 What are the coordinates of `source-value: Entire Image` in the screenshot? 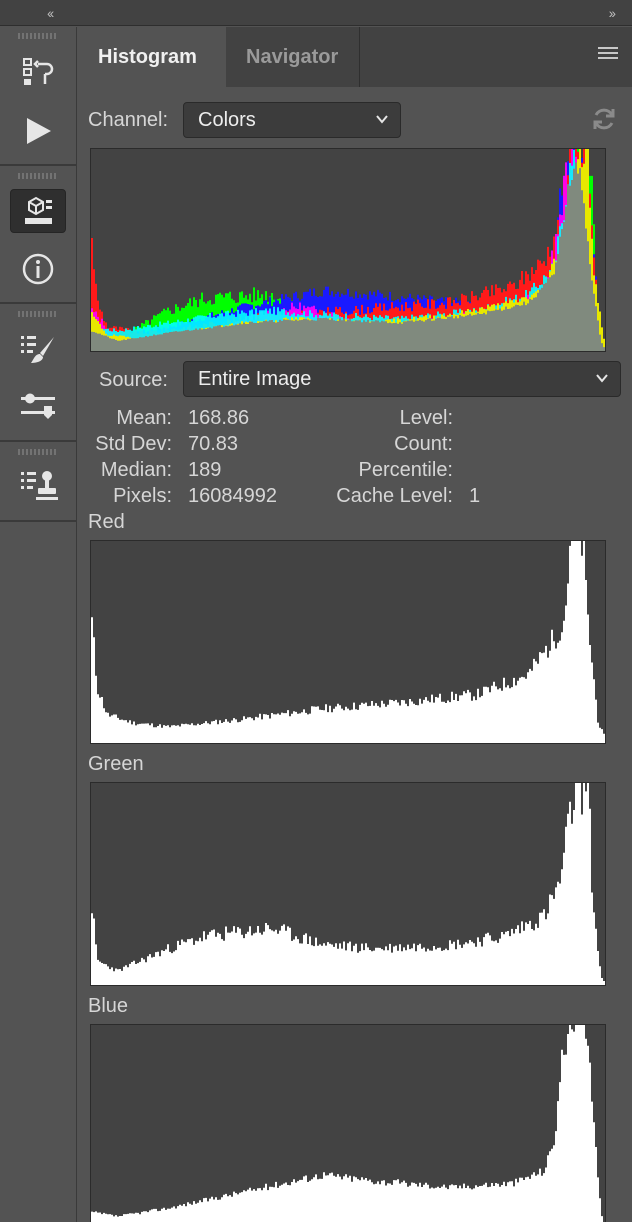 It's located at (255, 378).